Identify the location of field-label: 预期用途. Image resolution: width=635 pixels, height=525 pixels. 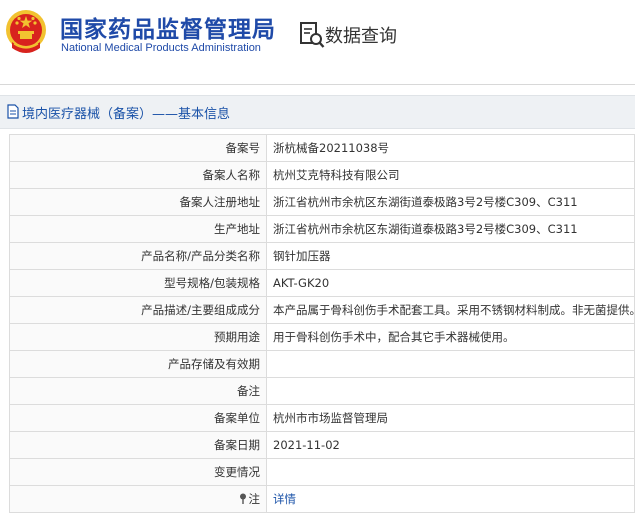
(138, 337).